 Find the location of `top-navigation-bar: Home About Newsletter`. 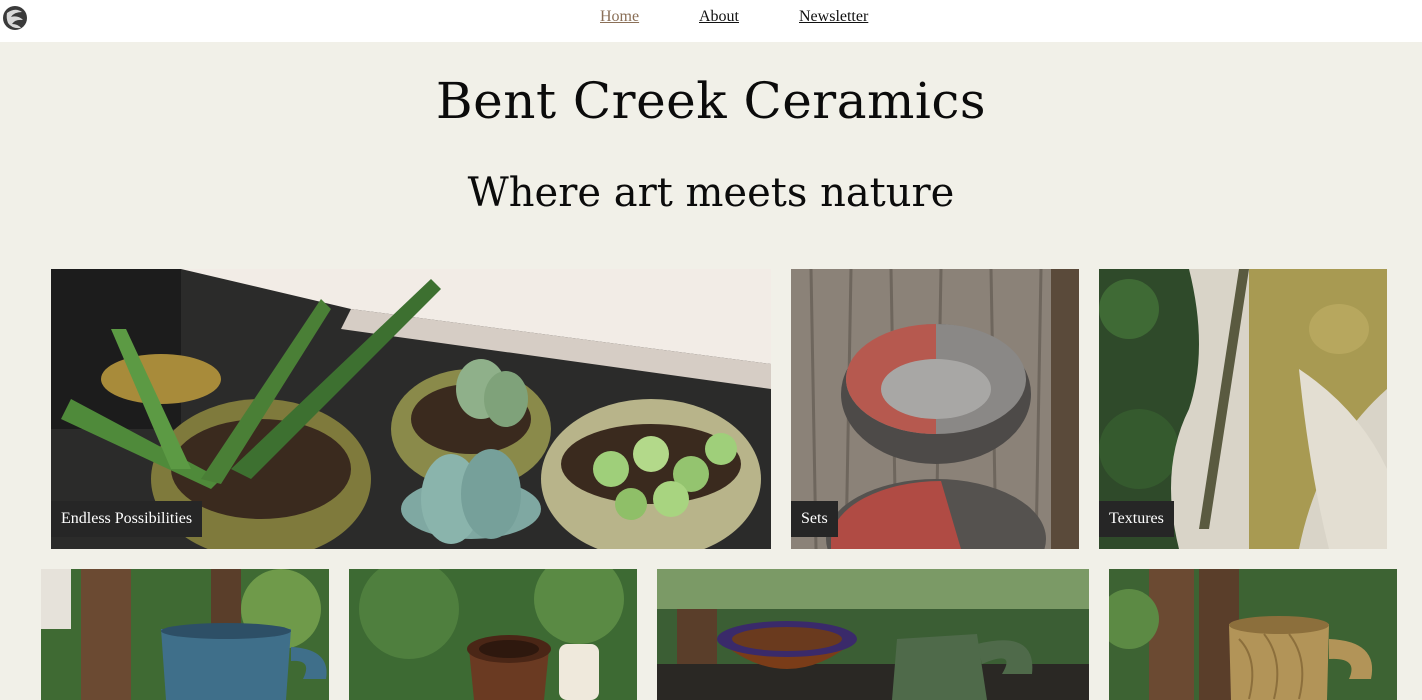

top-navigation-bar: Home About Newsletter is located at coordinates (711, 21).